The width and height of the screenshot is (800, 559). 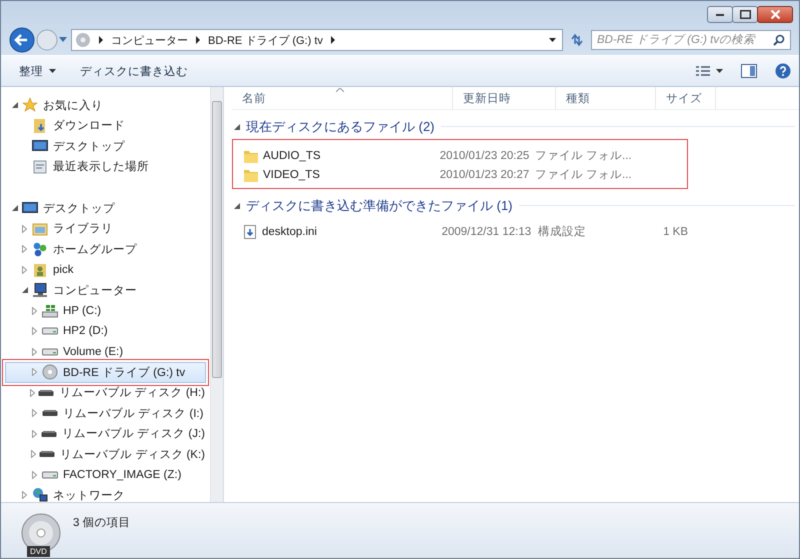 I want to click on tree-item: お気に入り, so click(x=105, y=105).